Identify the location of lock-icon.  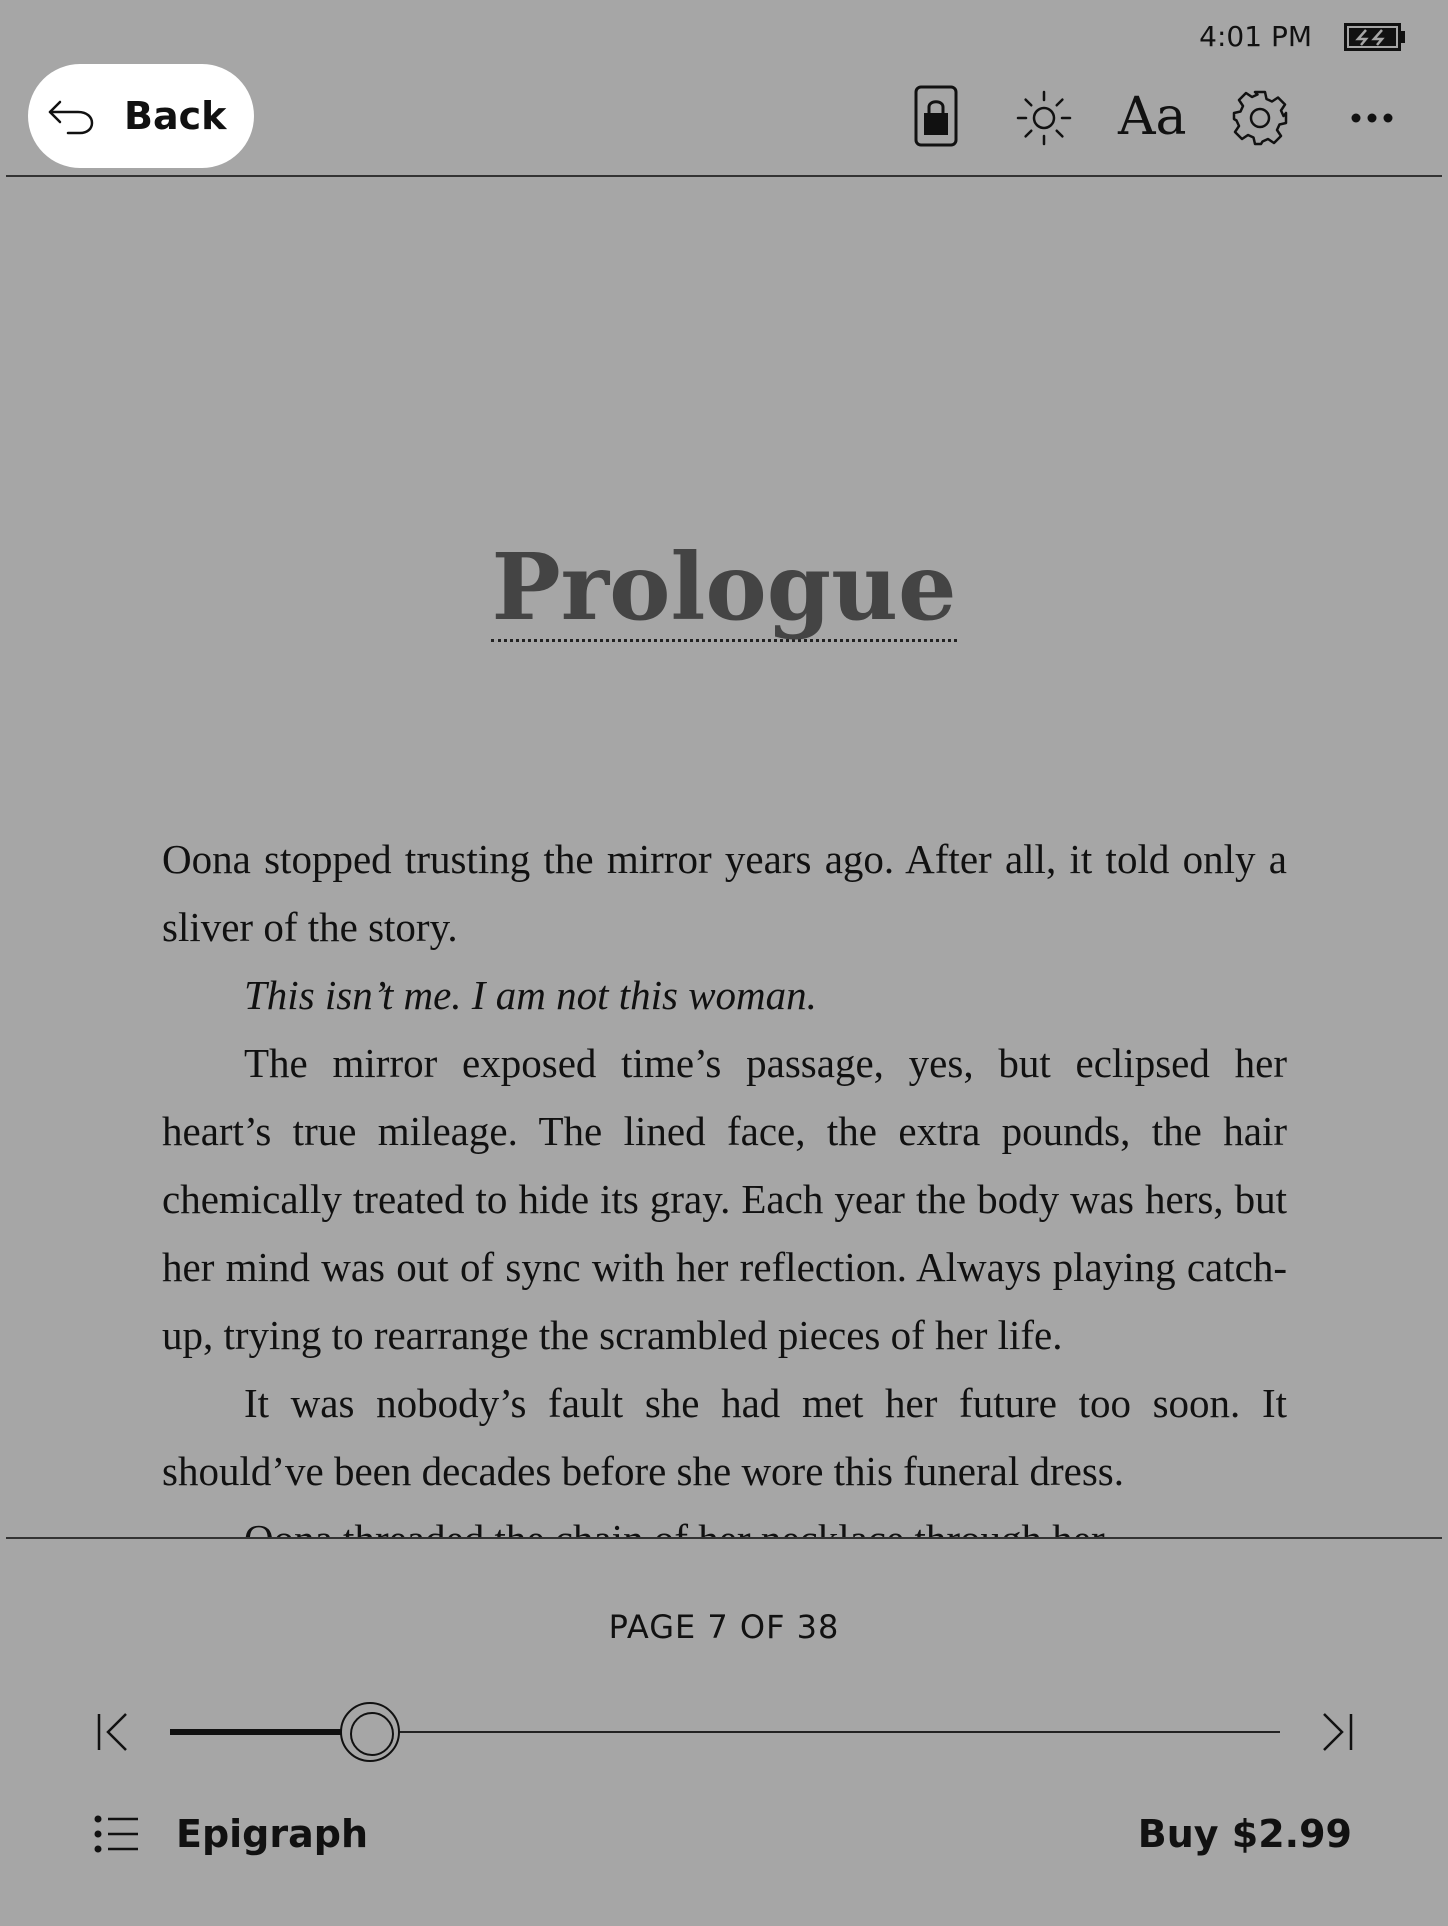
(936, 116).